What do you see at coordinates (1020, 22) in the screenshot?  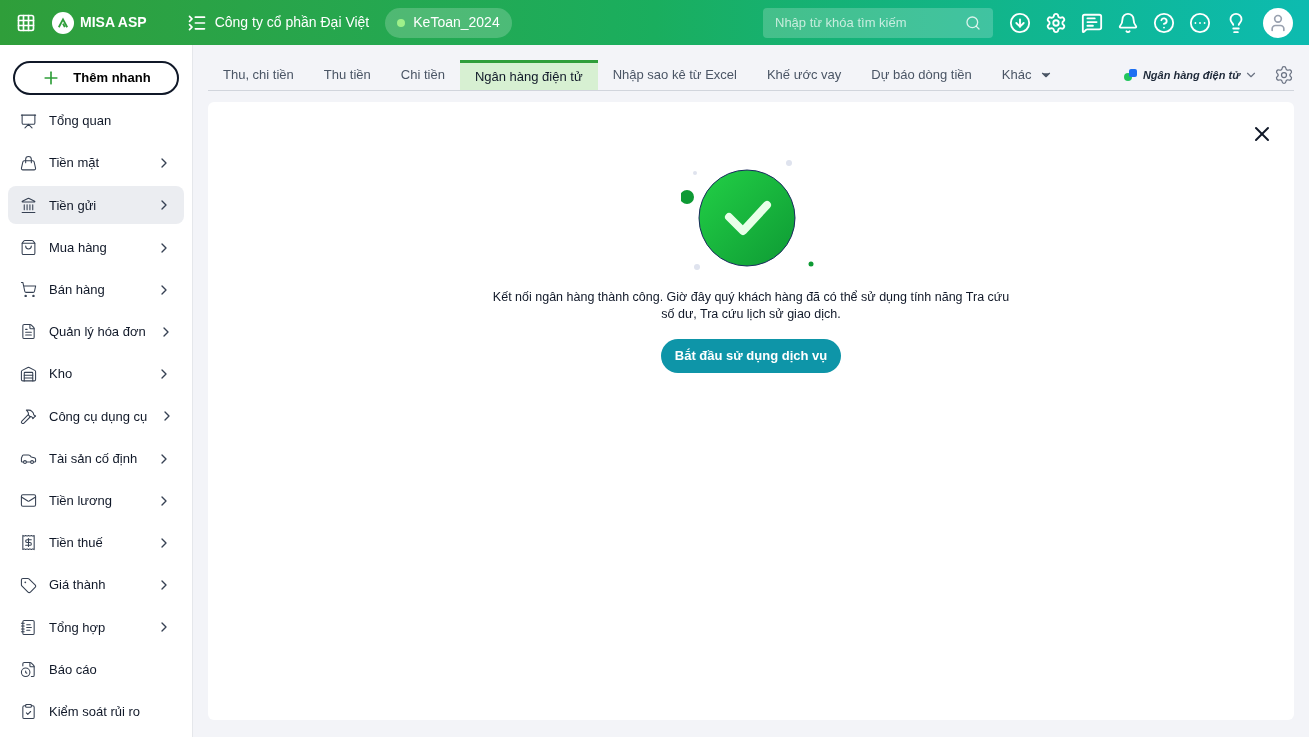 I see `download-icon` at bounding box center [1020, 22].